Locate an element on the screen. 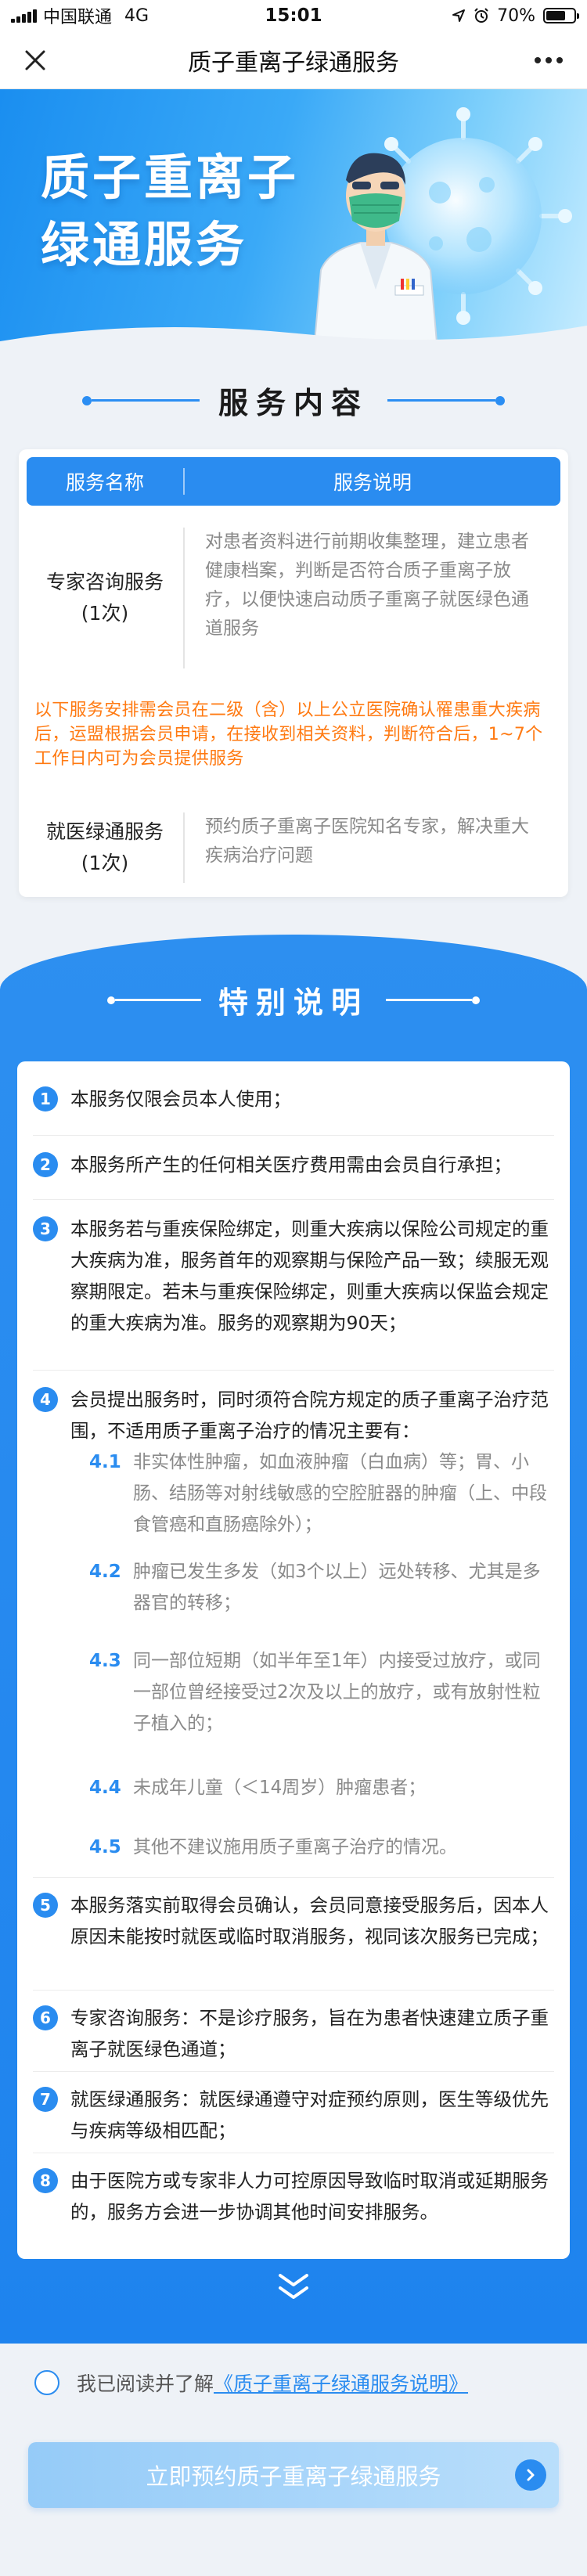 The height and width of the screenshot is (2576, 587). header-service-name: 服务名称 is located at coordinates (104, 482).